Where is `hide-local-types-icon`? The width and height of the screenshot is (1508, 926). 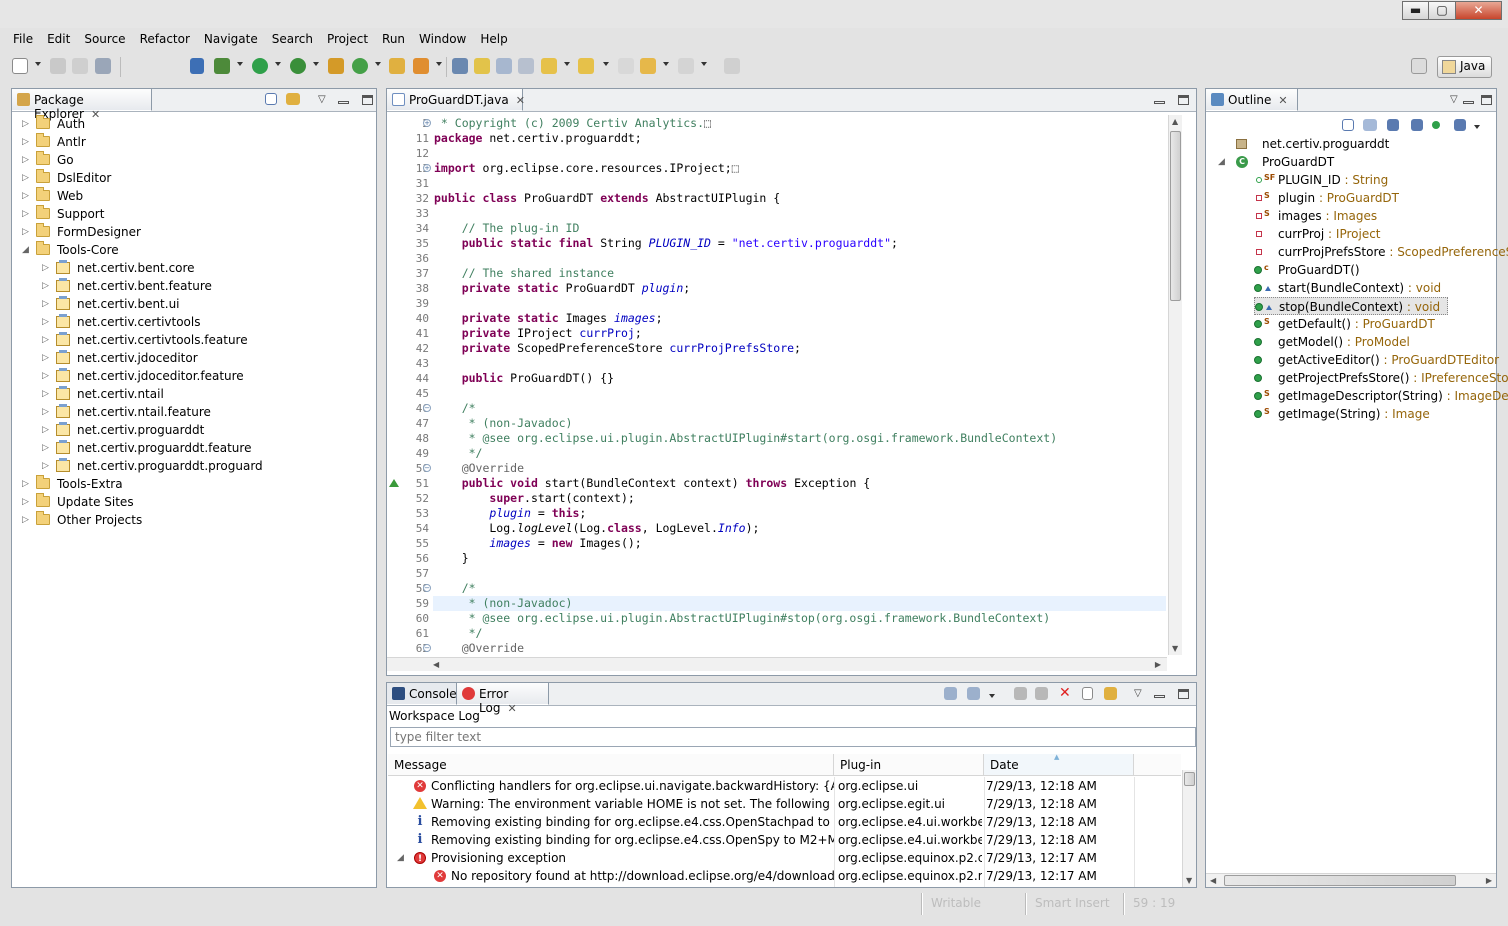 hide-local-types-icon is located at coordinates (1460, 125).